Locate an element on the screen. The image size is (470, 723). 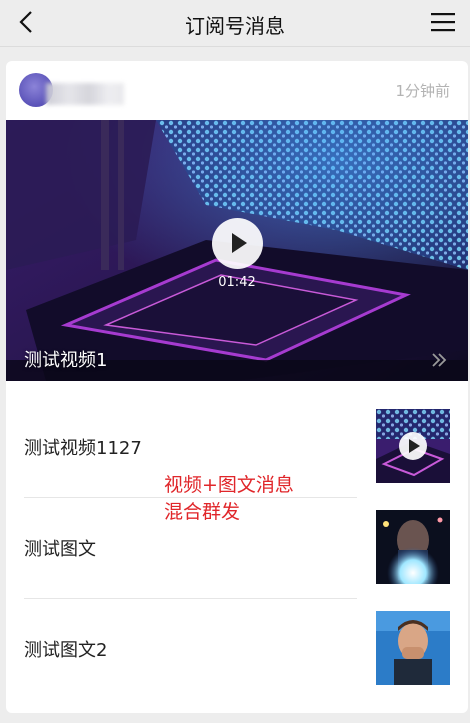
menu-icon is located at coordinates (443, 22).